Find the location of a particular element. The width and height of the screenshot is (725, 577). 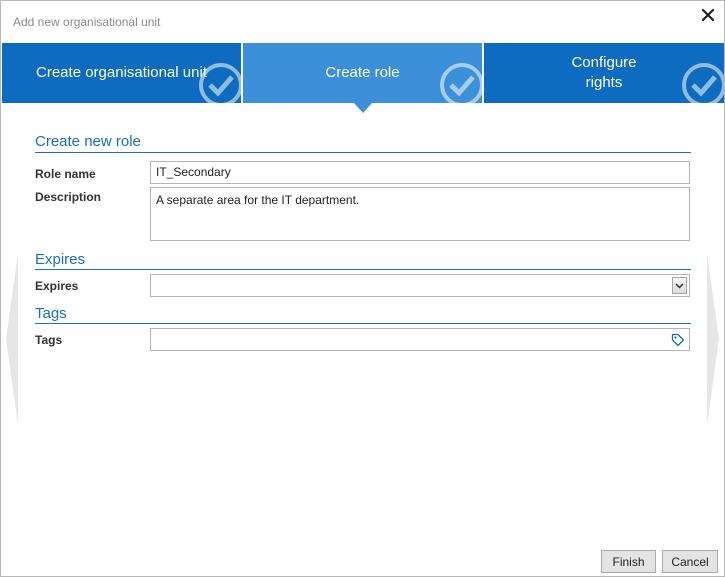

close-icon is located at coordinates (708, 15).